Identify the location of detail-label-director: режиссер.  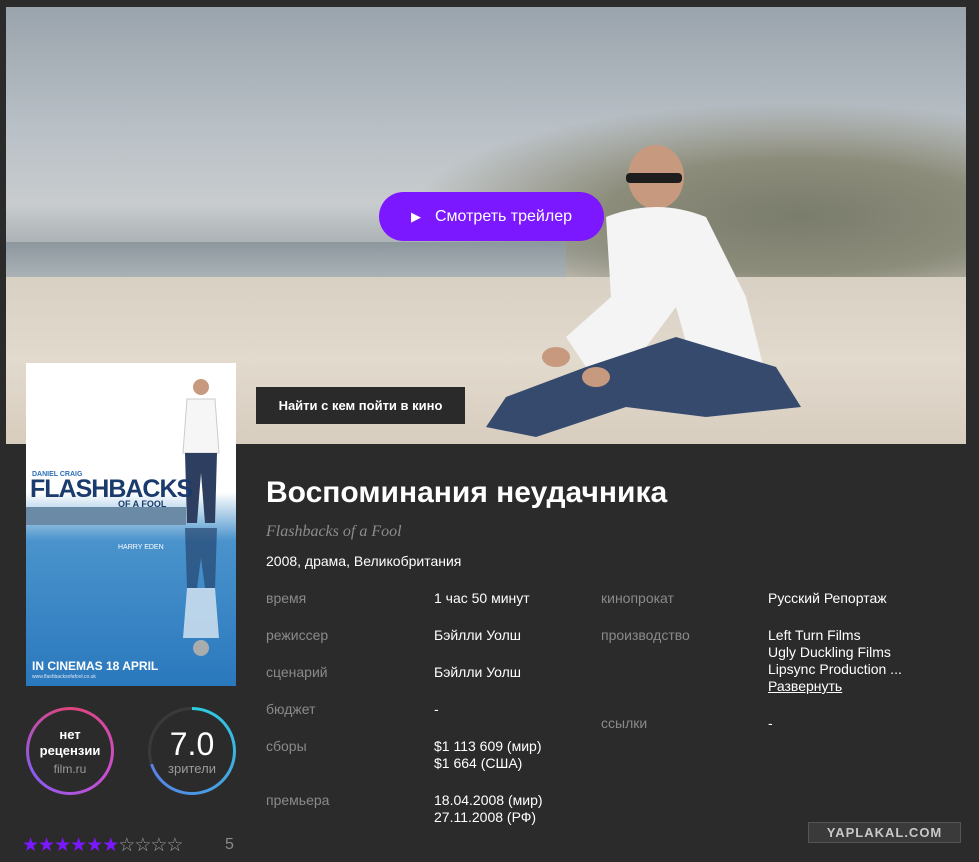
(297, 635).